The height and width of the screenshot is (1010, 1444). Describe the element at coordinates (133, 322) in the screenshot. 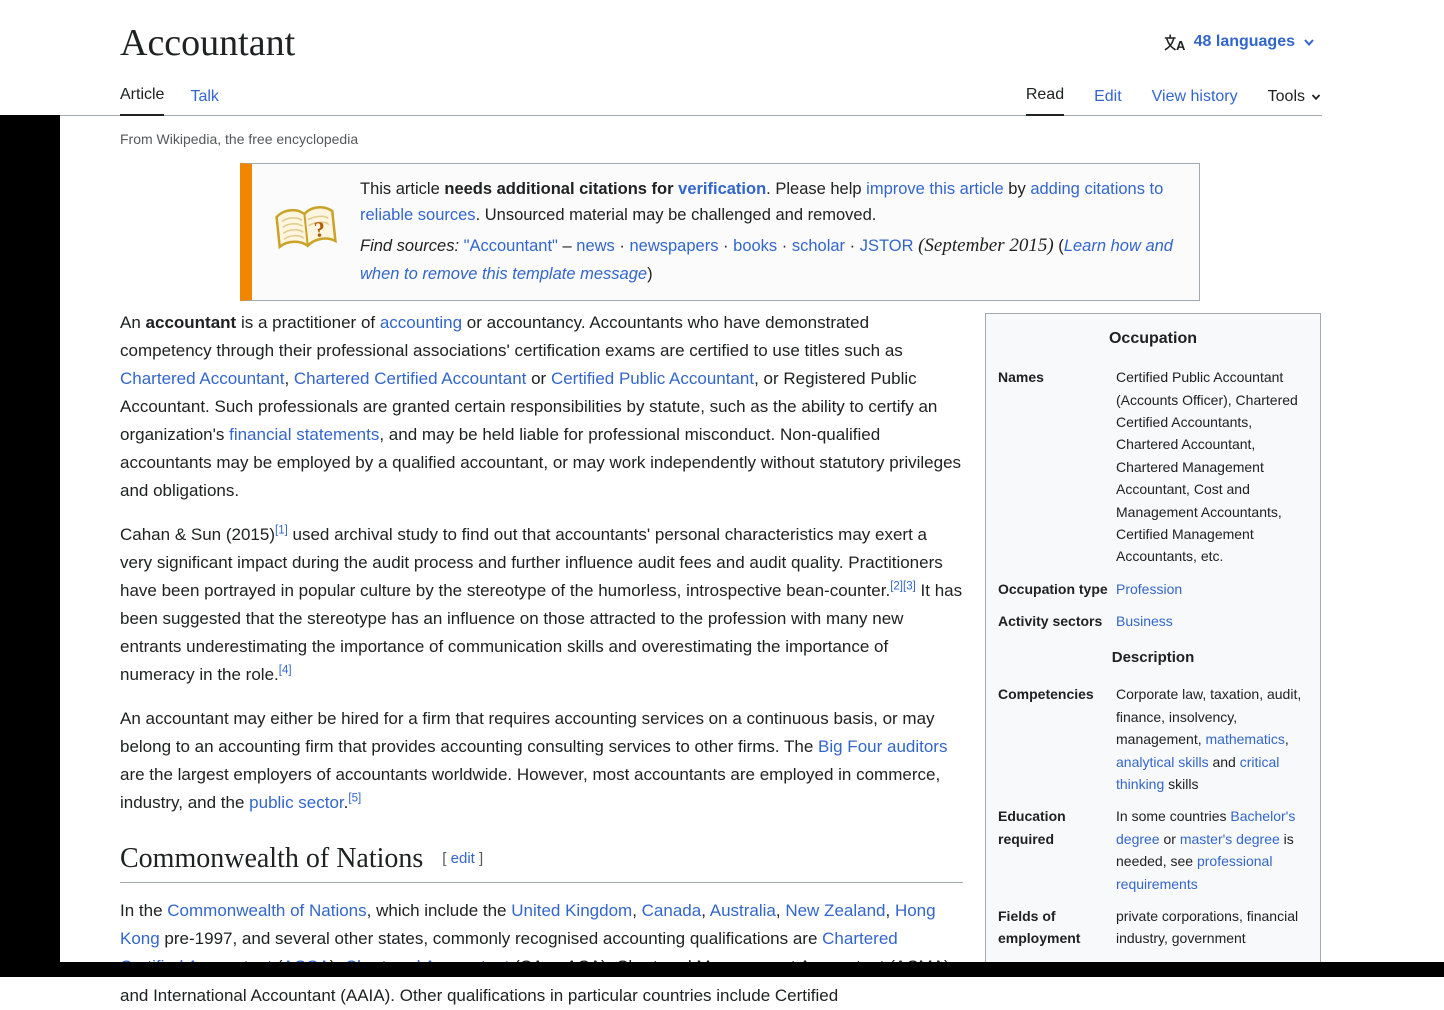

I see `text-run: An` at that location.